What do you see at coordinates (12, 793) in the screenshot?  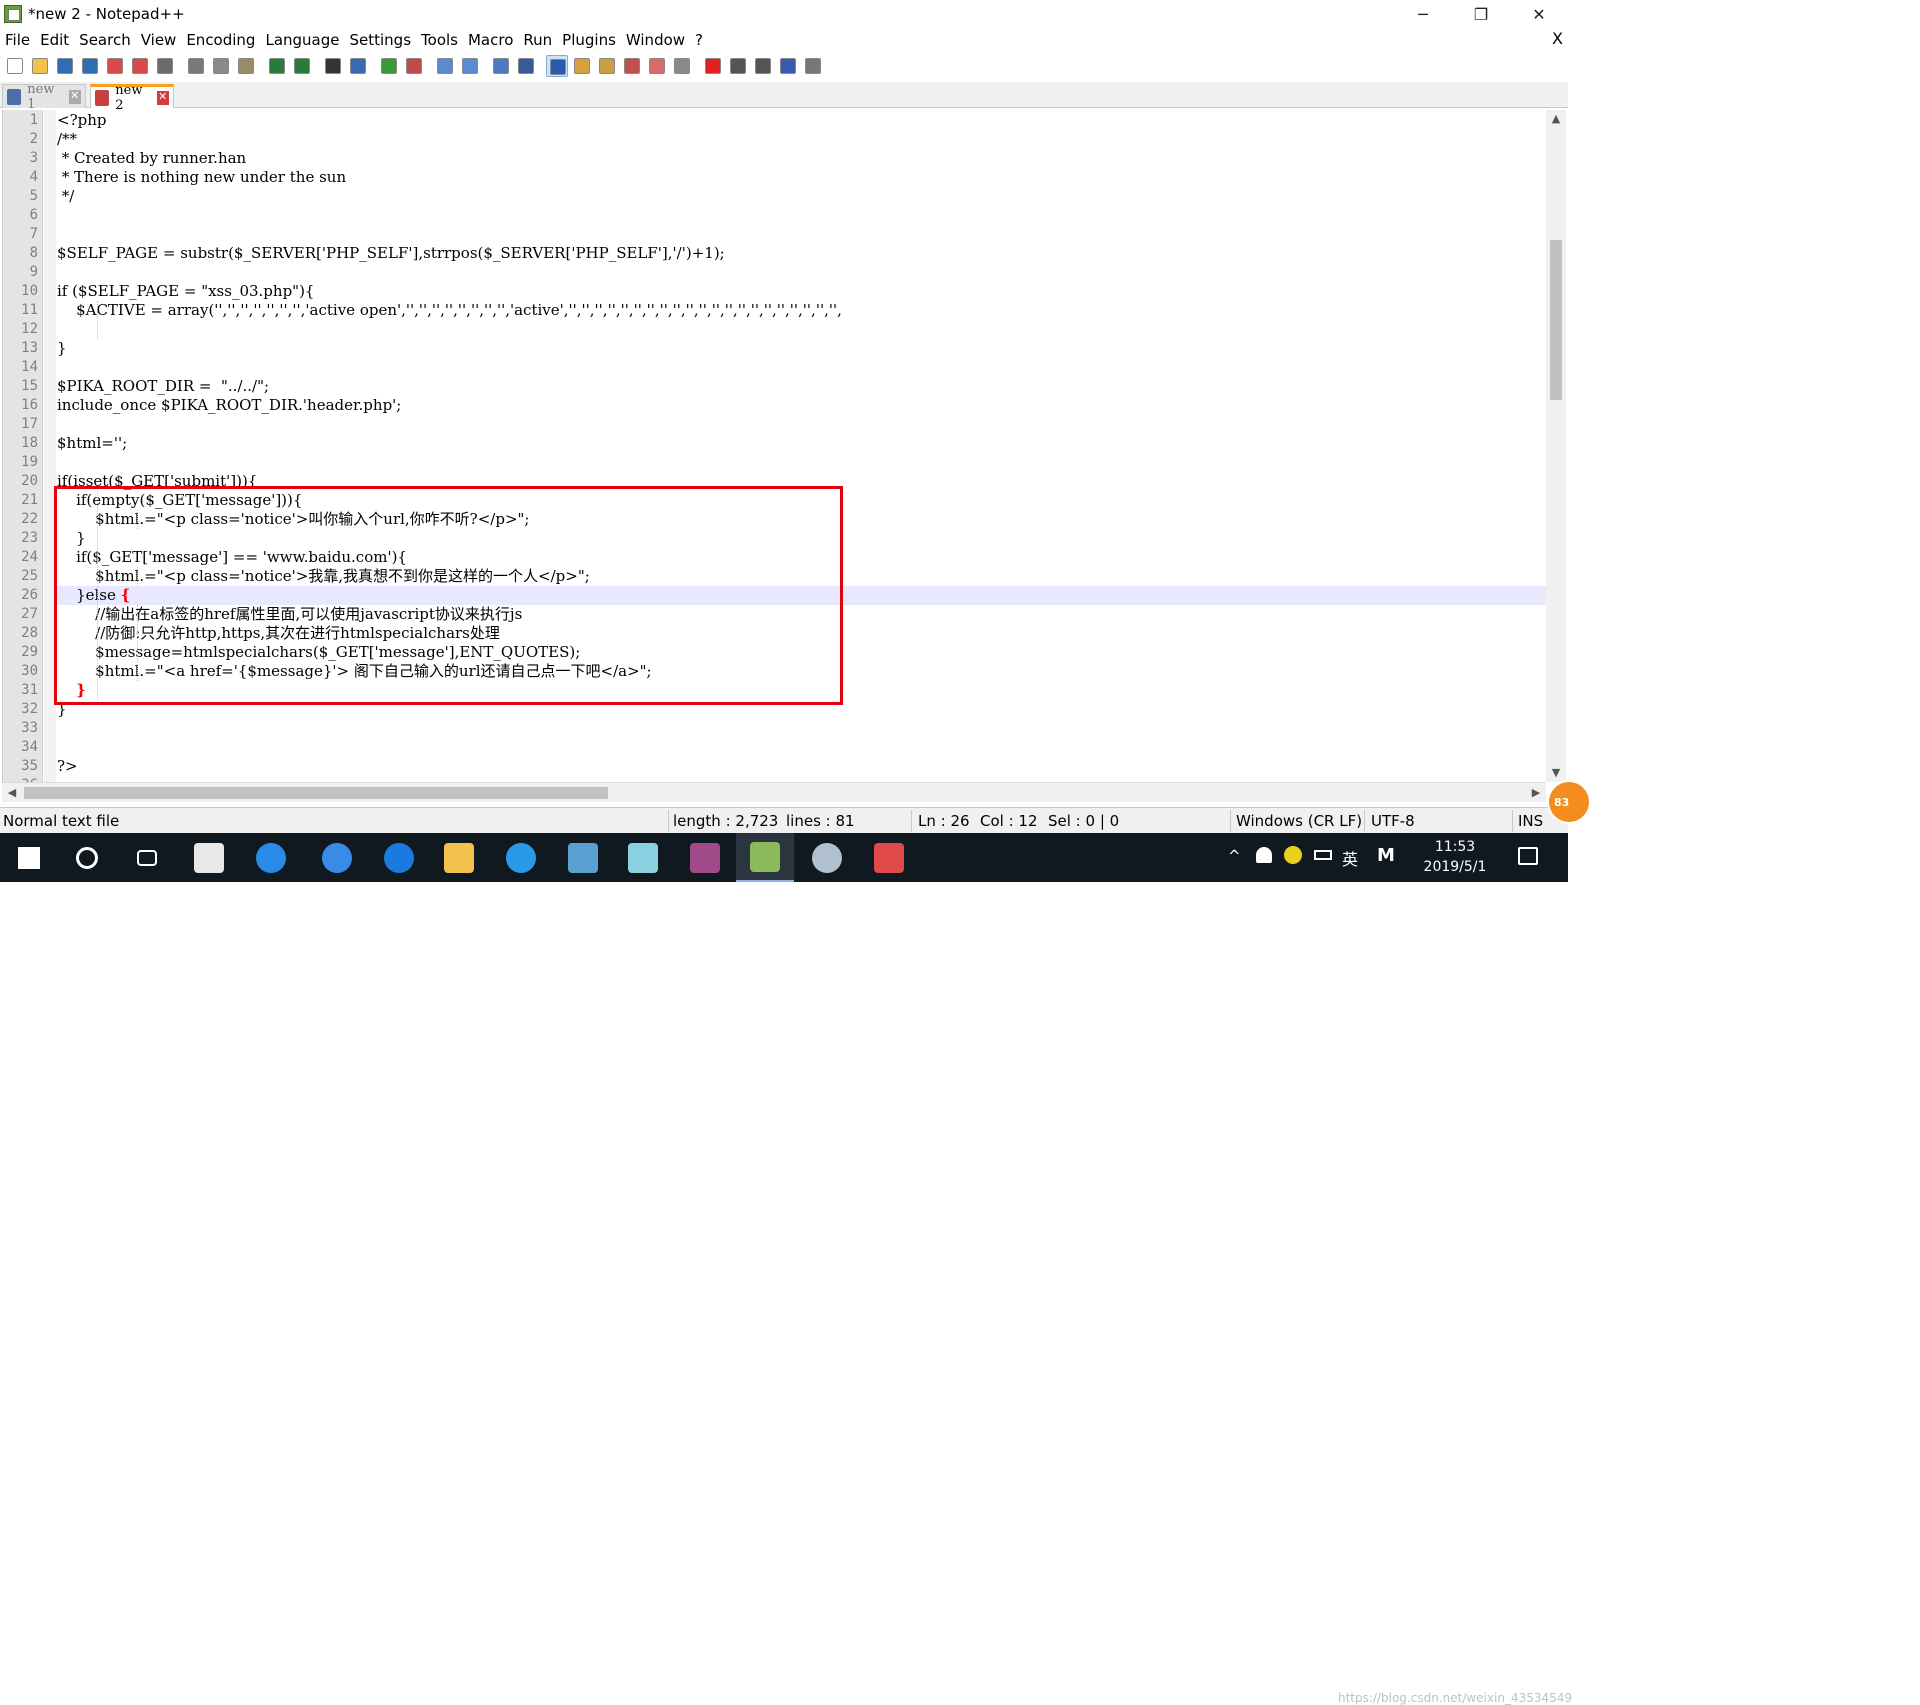 I see `scroll-left-icon: ◀` at bounding box center [12, 793].